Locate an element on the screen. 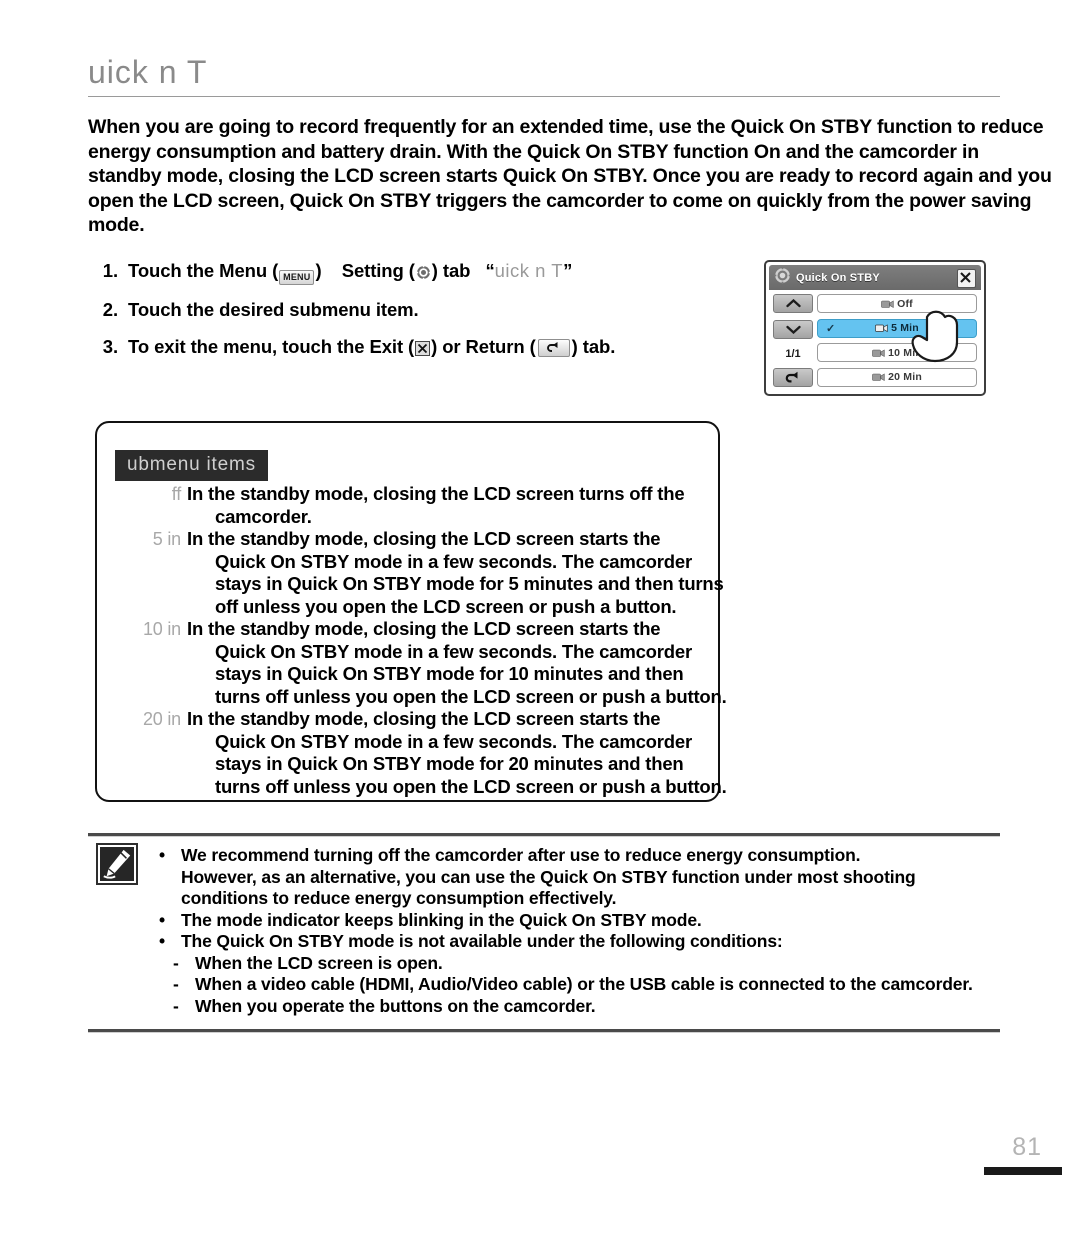  page-header: uick n T is located at coordinates (544, 72).